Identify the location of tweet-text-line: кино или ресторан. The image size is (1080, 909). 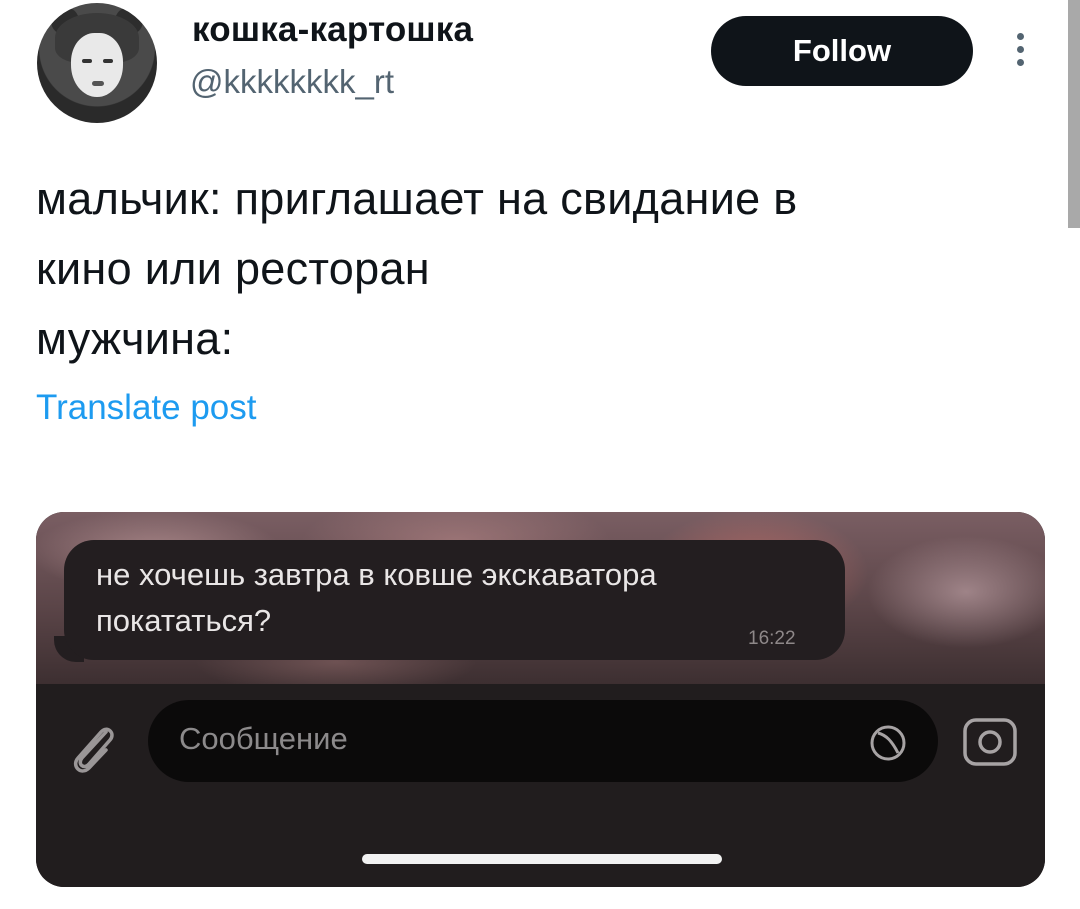
(233, 268).